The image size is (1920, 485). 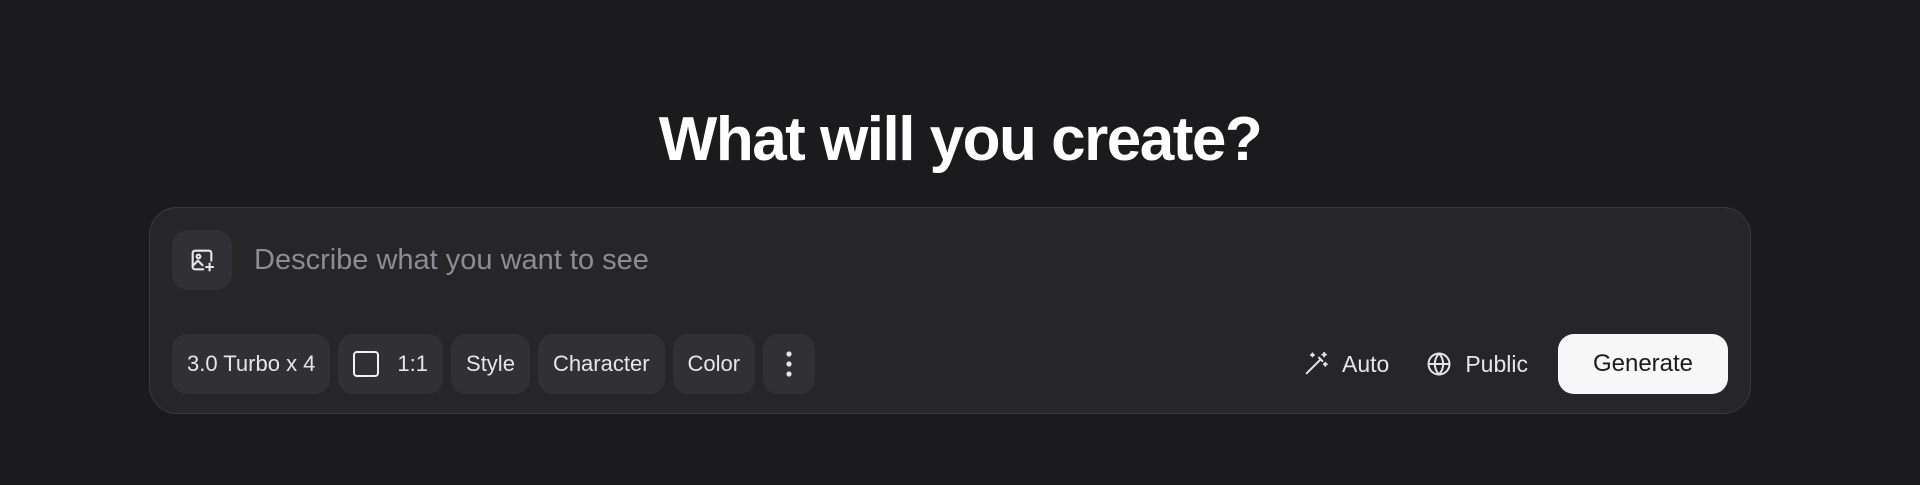 I want to click on generation-options: 3.0 Turbo x 4 1:1 Style Character Color, so click(x=494, y=364).